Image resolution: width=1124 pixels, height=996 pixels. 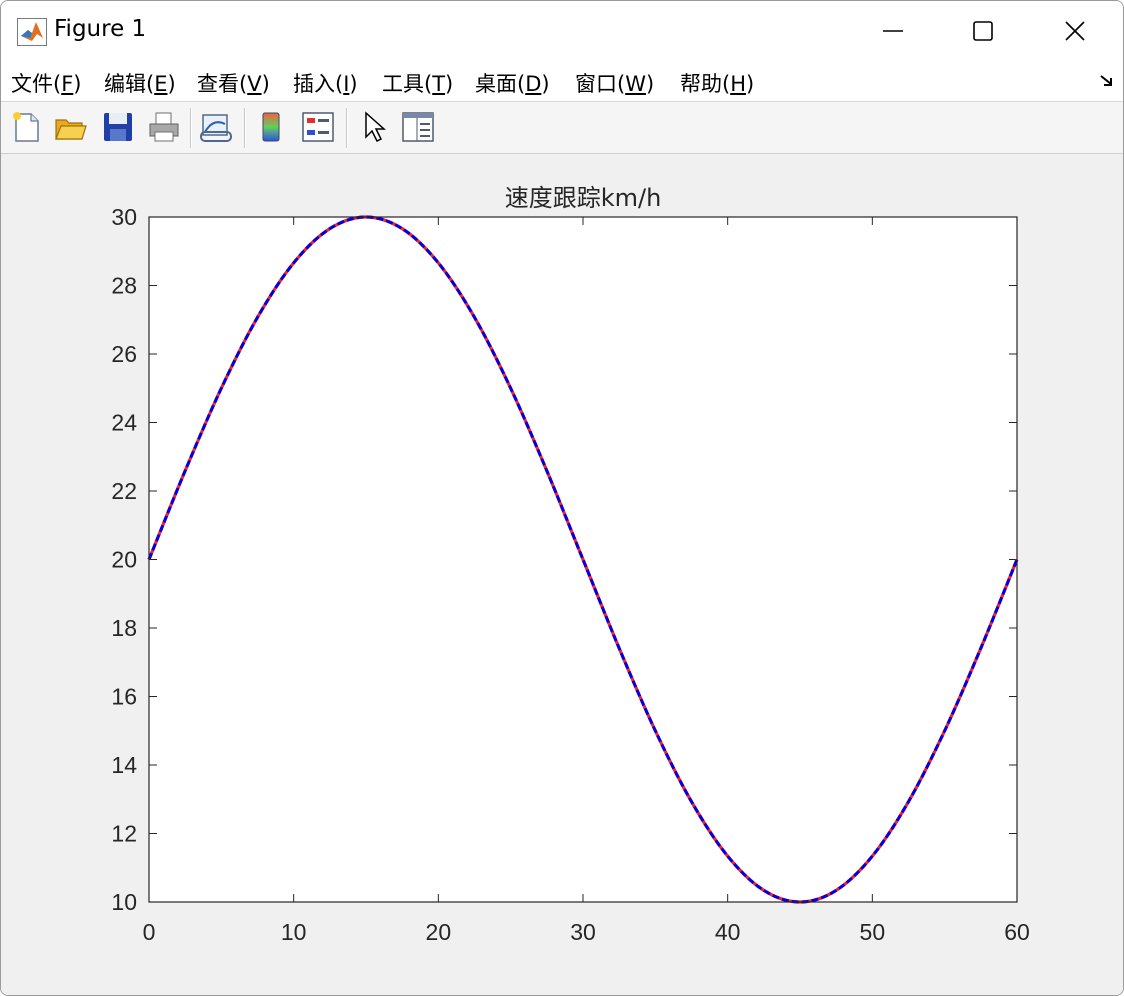 I want to click on open-file-icon, so click(x=71, y=129).